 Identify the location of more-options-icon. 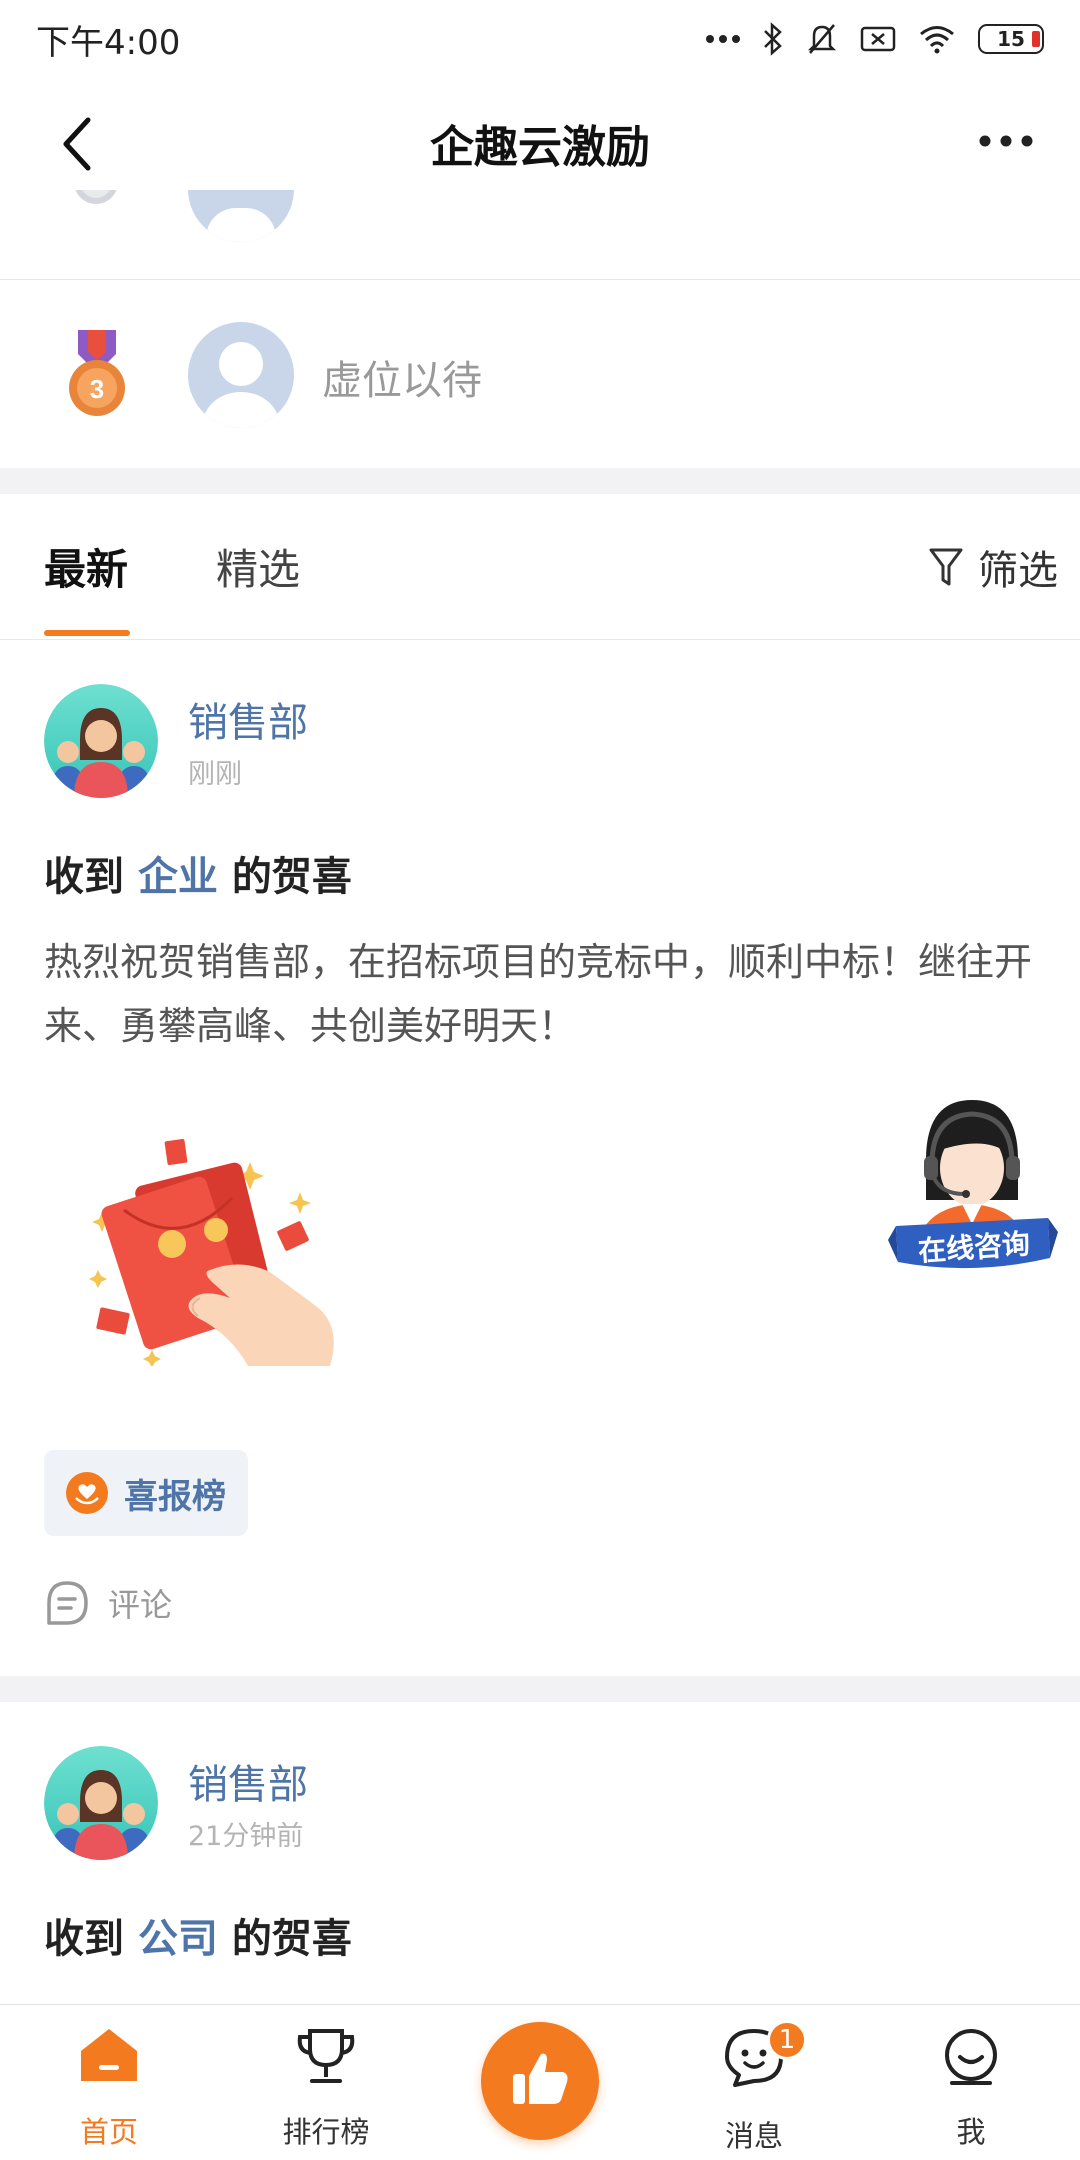
(1006, 141).